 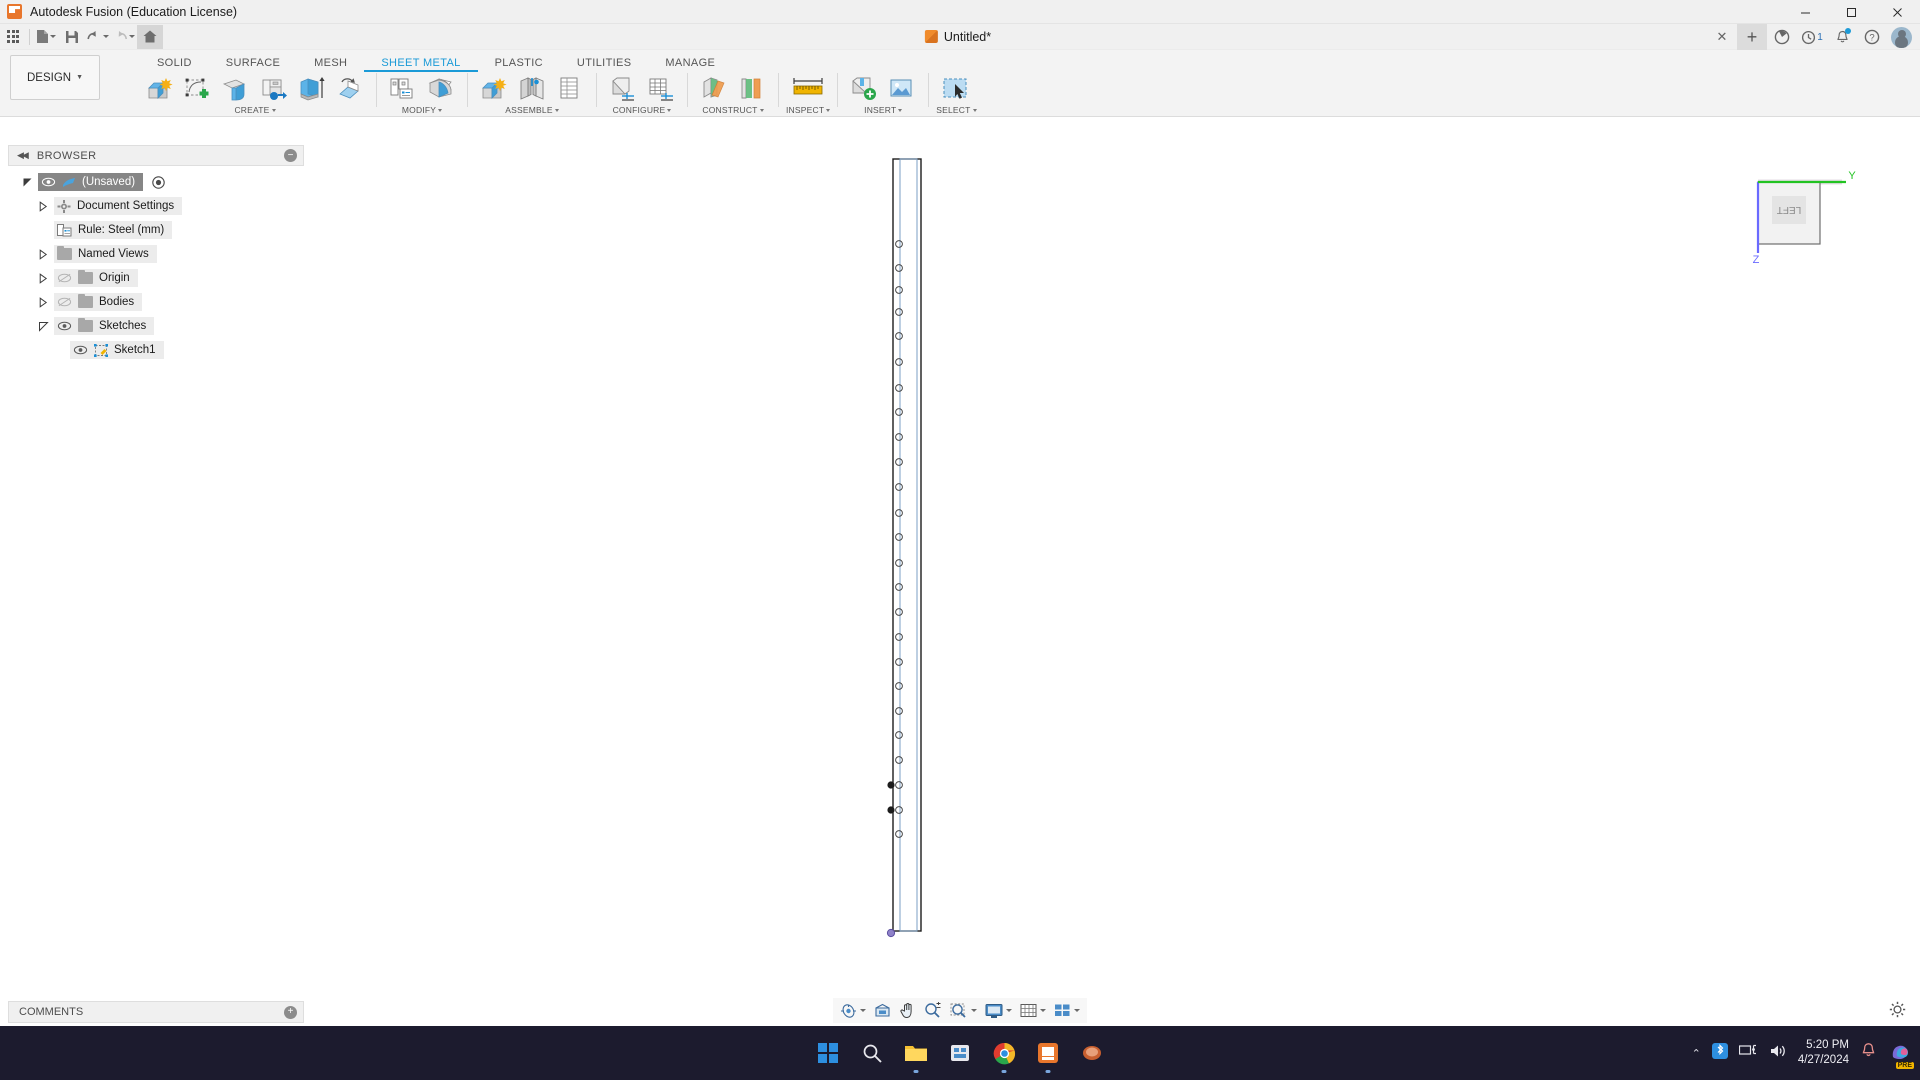 What do you see at coordinates (46, 37) in the screenshot?
I see `new-document-button` at bounding box center [46, 37].